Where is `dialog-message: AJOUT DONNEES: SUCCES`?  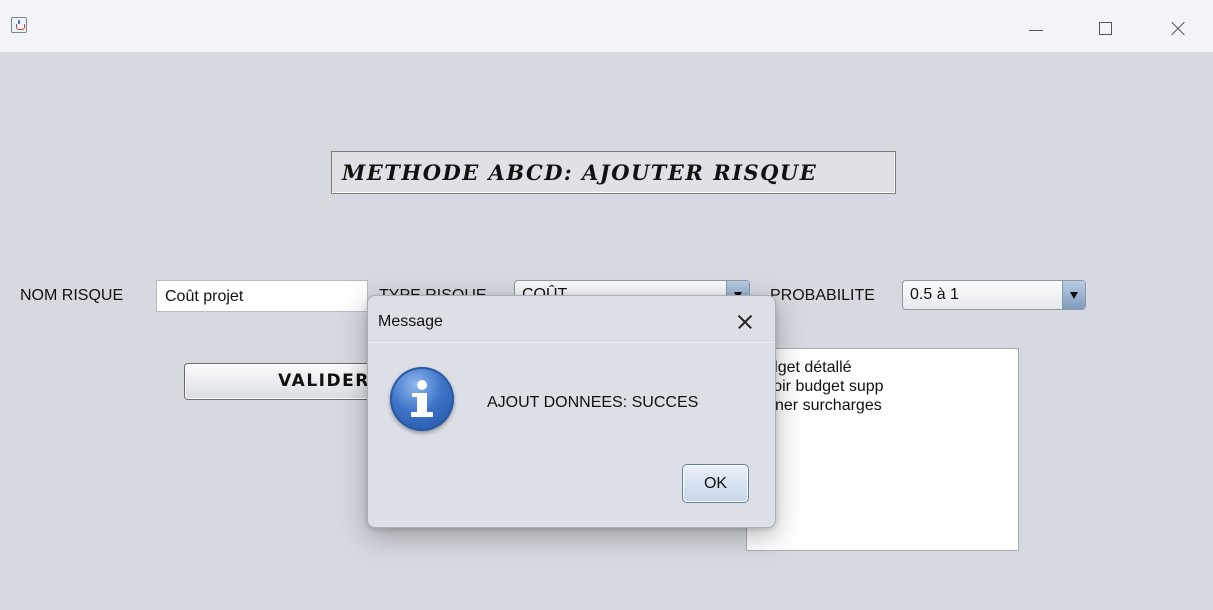 dialog-message: AJOUT DONNEES: SUCCES is located at coordinates (593, 402).